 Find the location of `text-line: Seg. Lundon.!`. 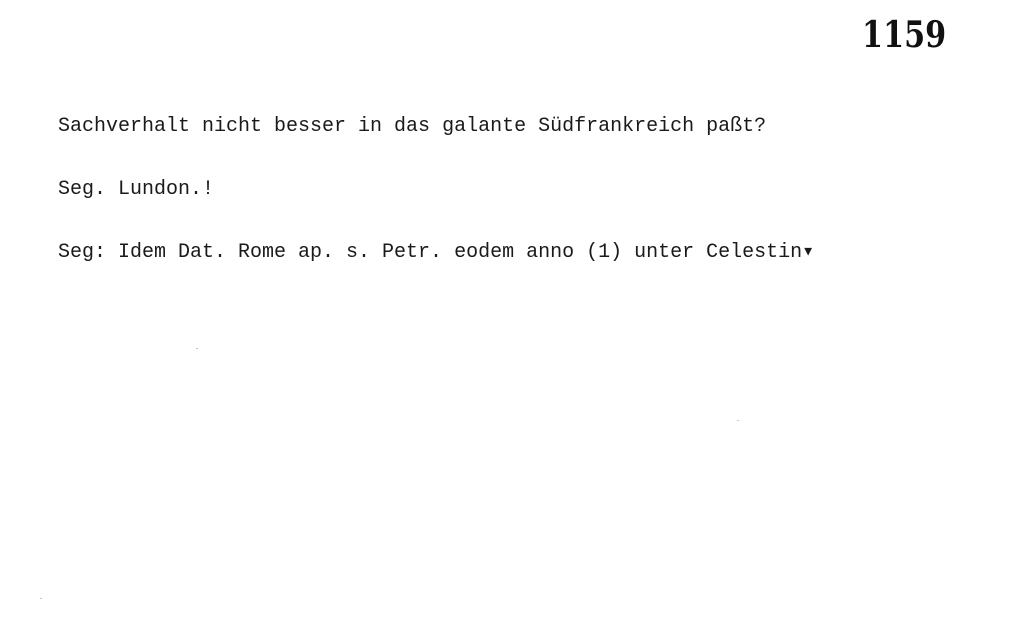

text-line: Seg. Lundon.! is located at coordinates (136, 189).